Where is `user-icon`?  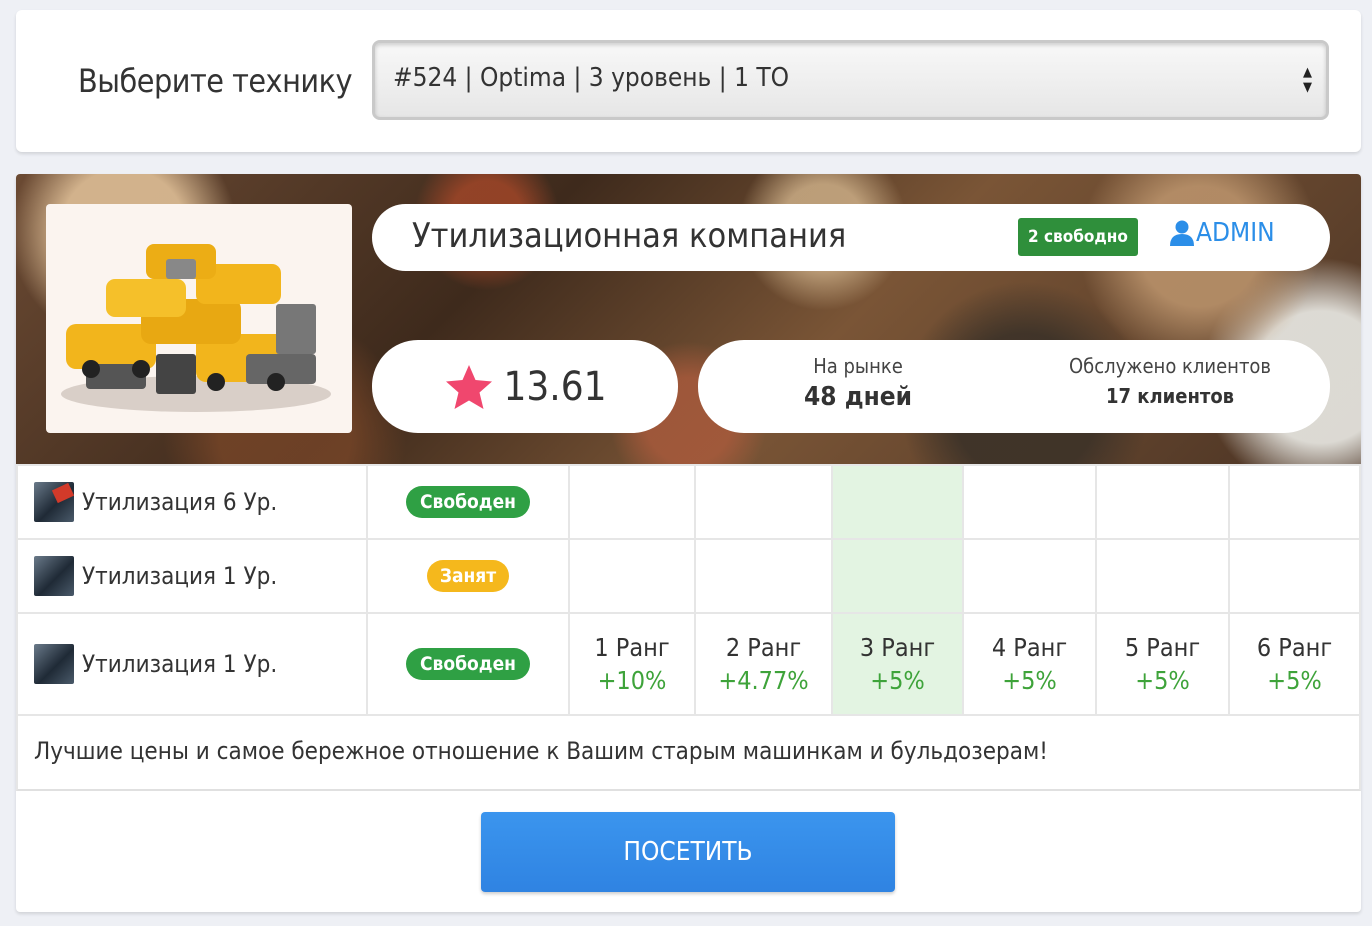
user-icon is located at coordinates (1182, 233).